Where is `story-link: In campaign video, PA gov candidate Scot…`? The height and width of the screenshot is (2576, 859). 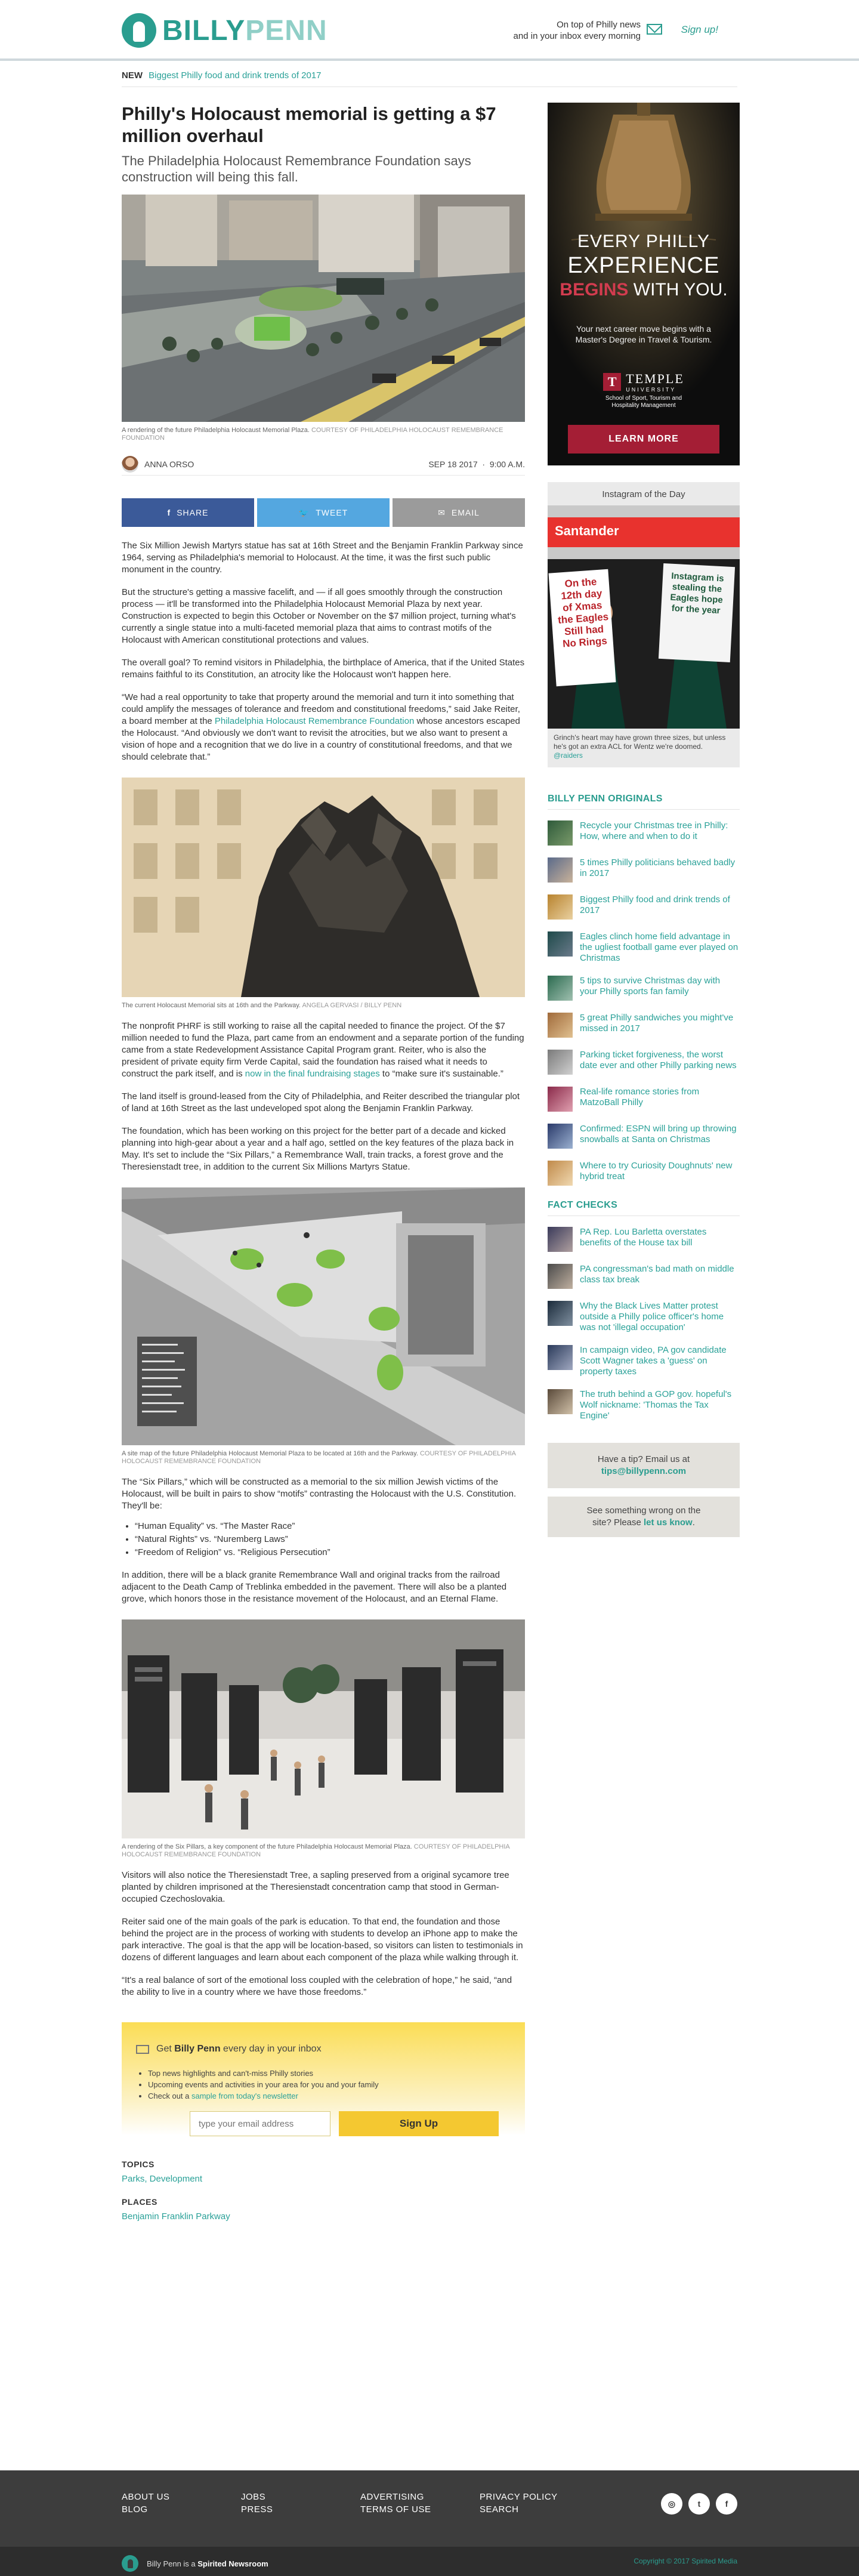
story-link: In campaign video, PA gov candidate Scot… is located at coordinates (660, 1361).